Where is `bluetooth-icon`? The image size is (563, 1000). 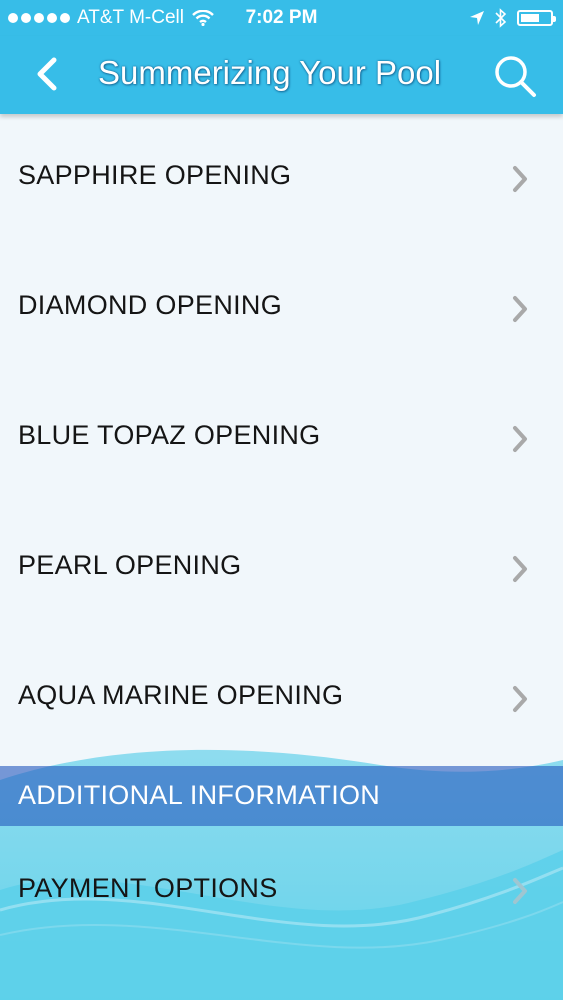 bluetooth-icon is located at coordinates (501, 18).